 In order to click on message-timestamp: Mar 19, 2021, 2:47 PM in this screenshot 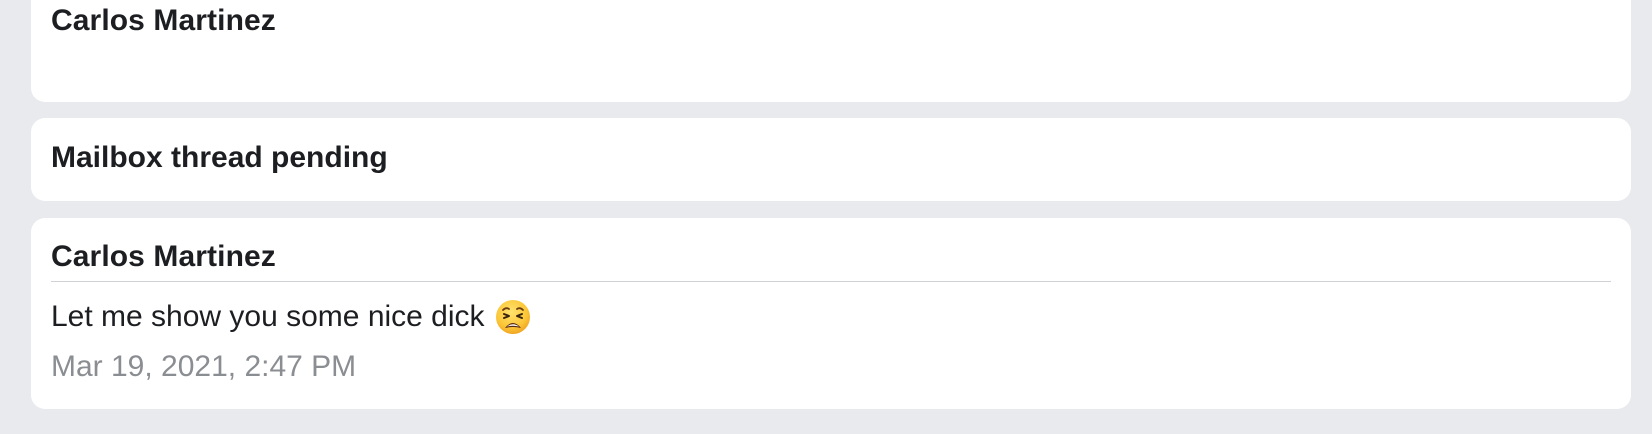, I will do `click(204, 366)`.